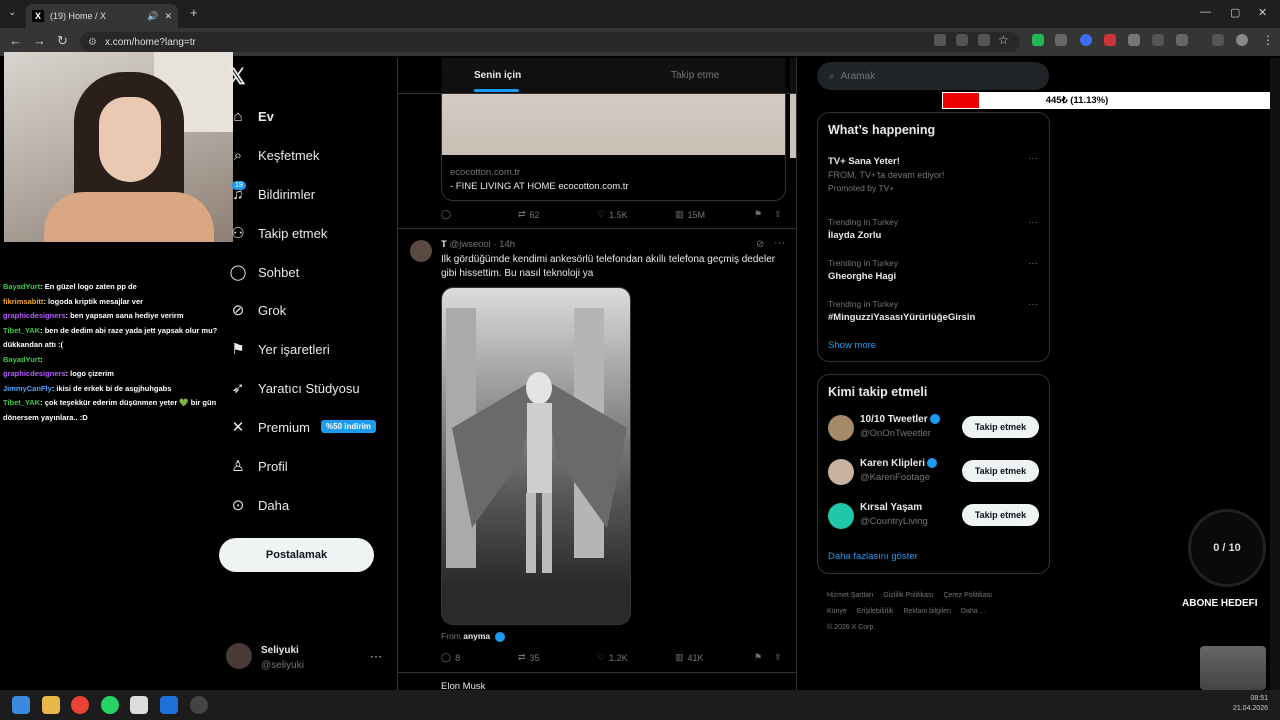 The width and height of the screenshot is (1280, 720). Describe the element at coordinates (940, 40) in the screenshot. I see `translate-icon` at that location.